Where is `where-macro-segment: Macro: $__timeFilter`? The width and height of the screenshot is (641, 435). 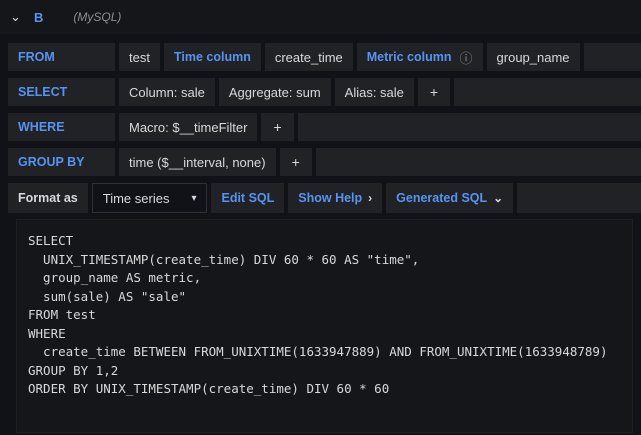 where-macro-segment: Macro: $__timeFilter is located at coordinates (188, 127).